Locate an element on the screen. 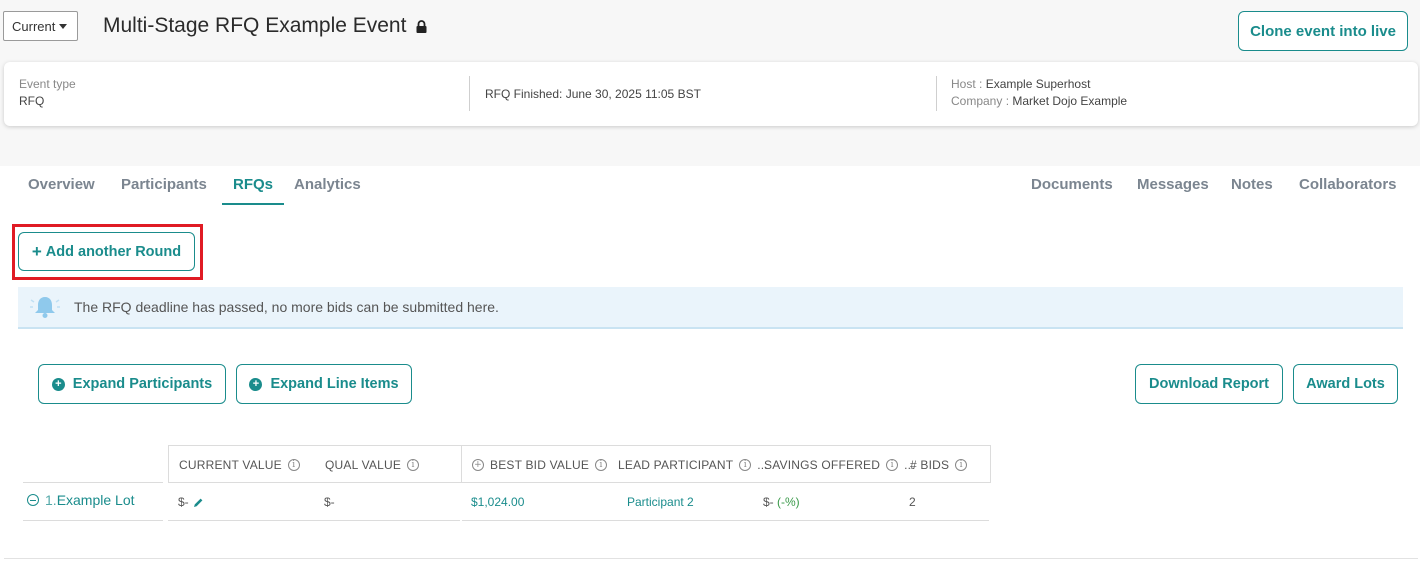 Image resolution: width=1420 pixels, height=577 pixels. cell-qual-value: $- is located at coordinates (329, 502).